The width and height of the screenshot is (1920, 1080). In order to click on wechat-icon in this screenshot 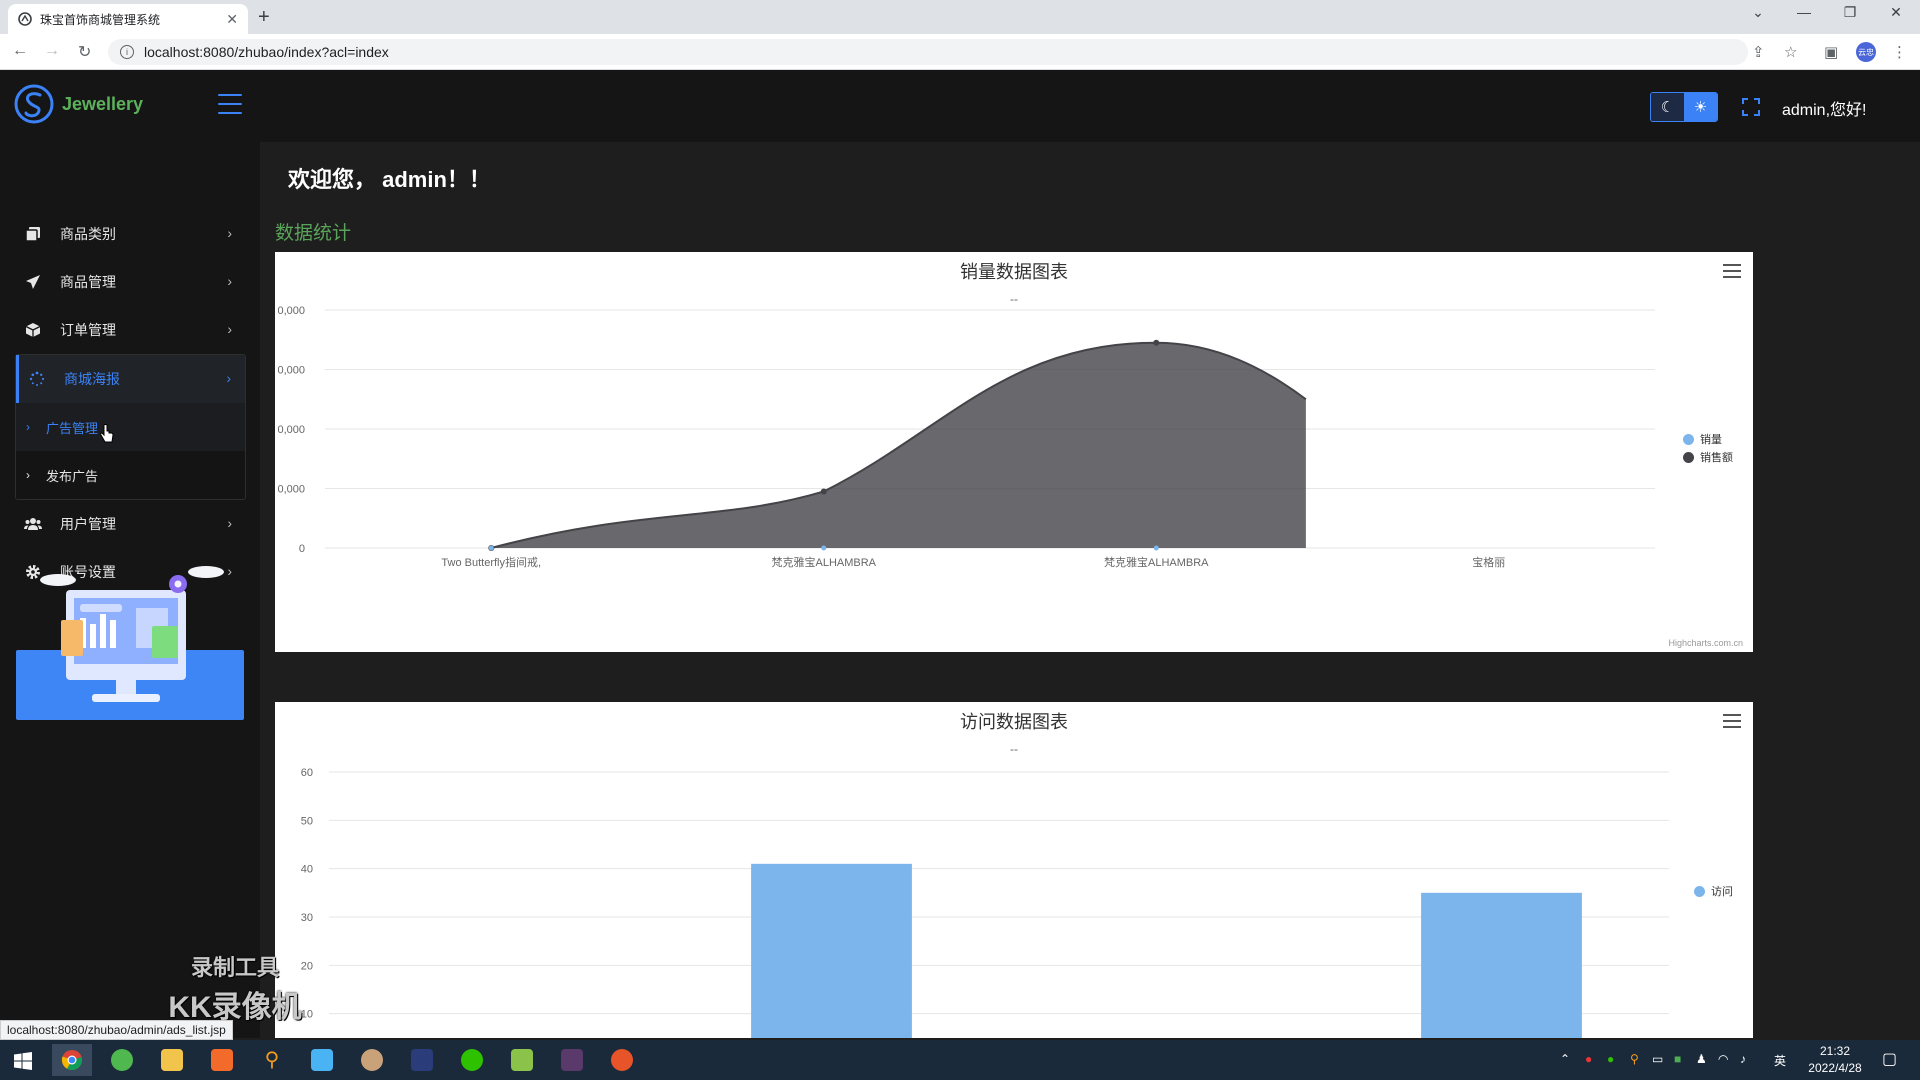, I will do `click(472, 1060)`.